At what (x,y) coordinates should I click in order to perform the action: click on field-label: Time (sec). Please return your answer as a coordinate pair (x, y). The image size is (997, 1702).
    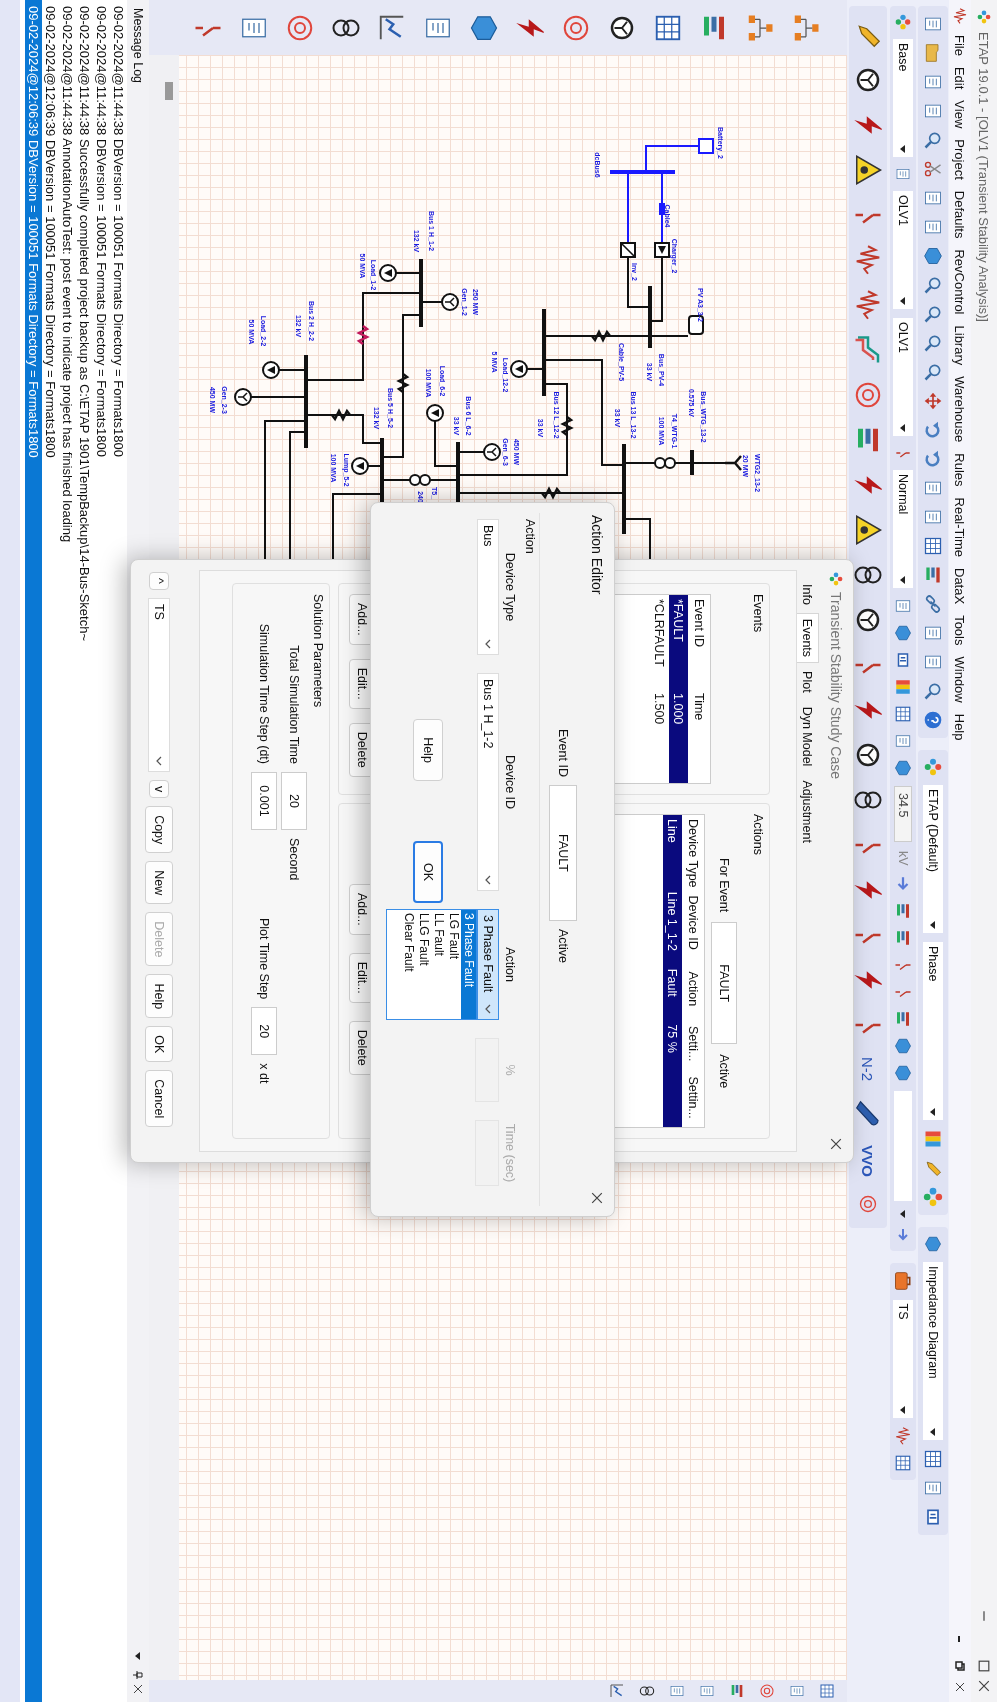
    Looking at the image, I should click on (510, 1153).